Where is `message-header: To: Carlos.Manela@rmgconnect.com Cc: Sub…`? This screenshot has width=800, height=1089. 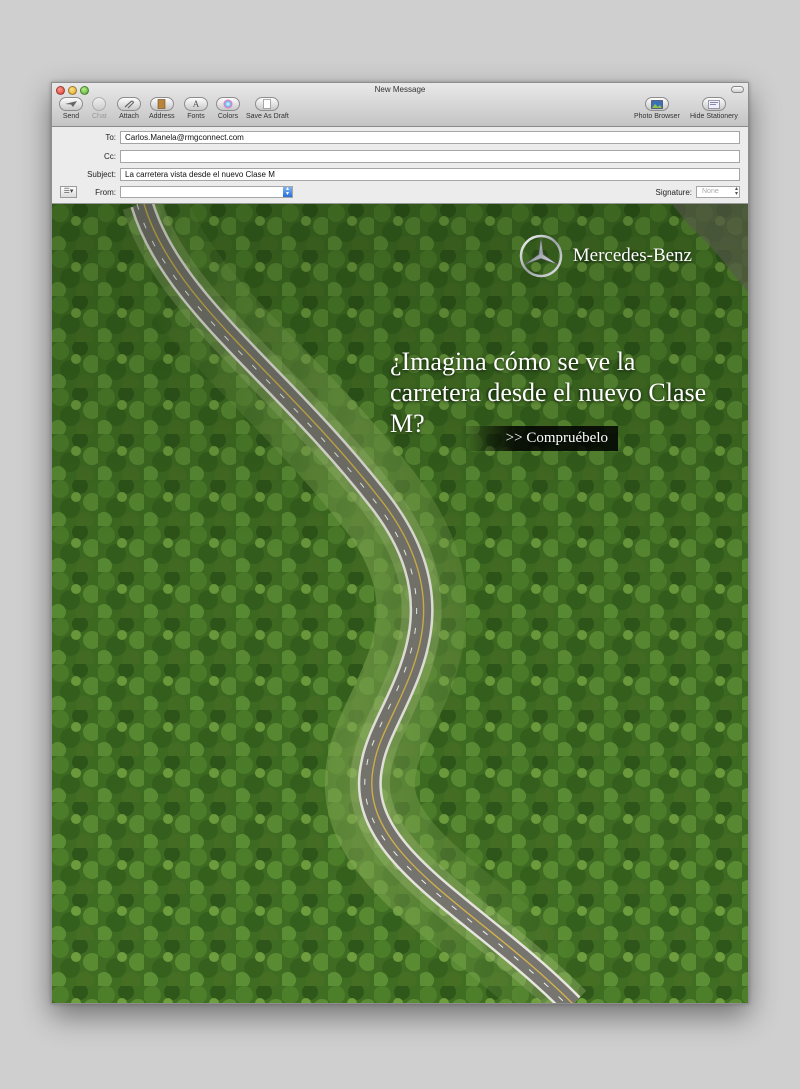 message-header: To: Carlos.Manela@rmgconnect.com Cc: Sub… is located at coordinates (400, 165).